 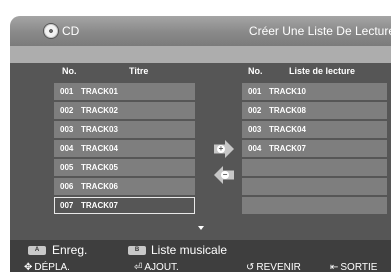 I want to click on playlist-number: 001, so click(x=255, y=91).